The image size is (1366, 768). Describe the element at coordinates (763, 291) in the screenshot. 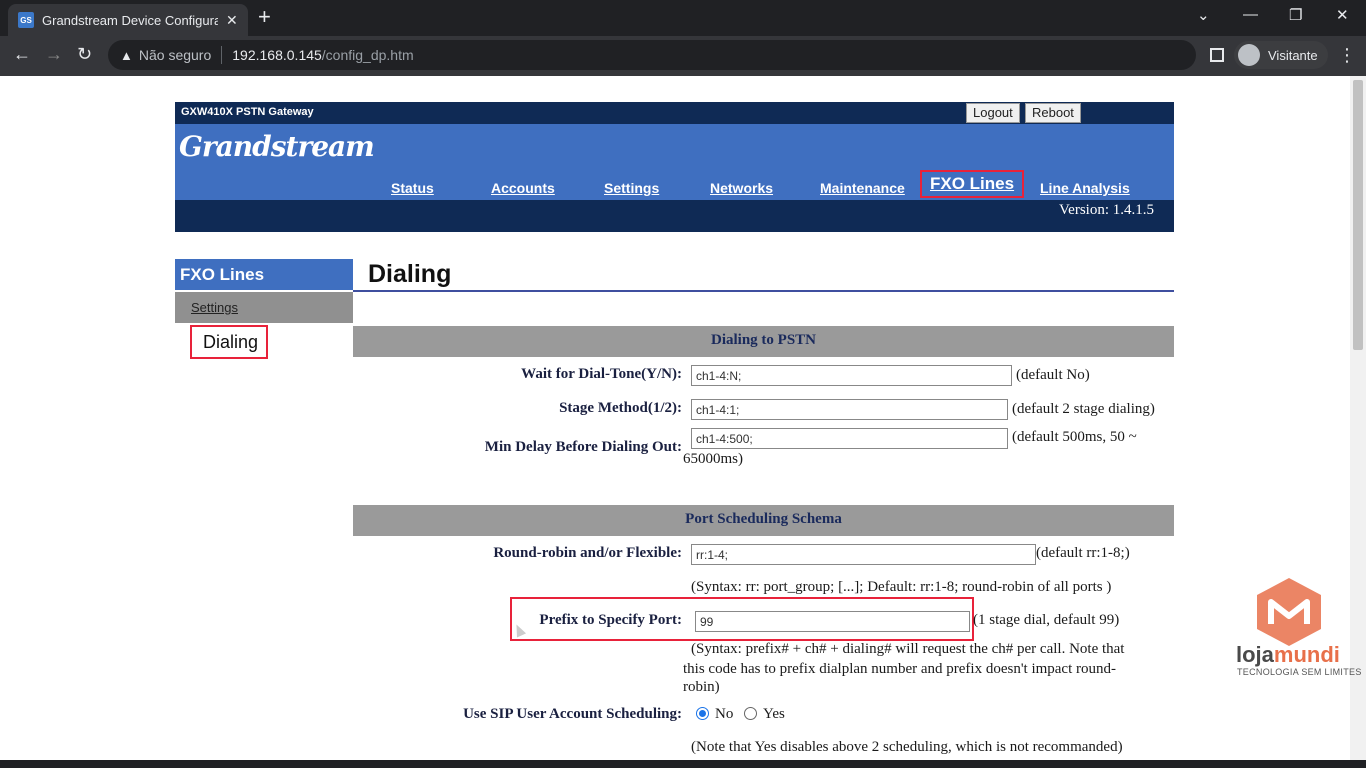

I see `title-divider` at that location.